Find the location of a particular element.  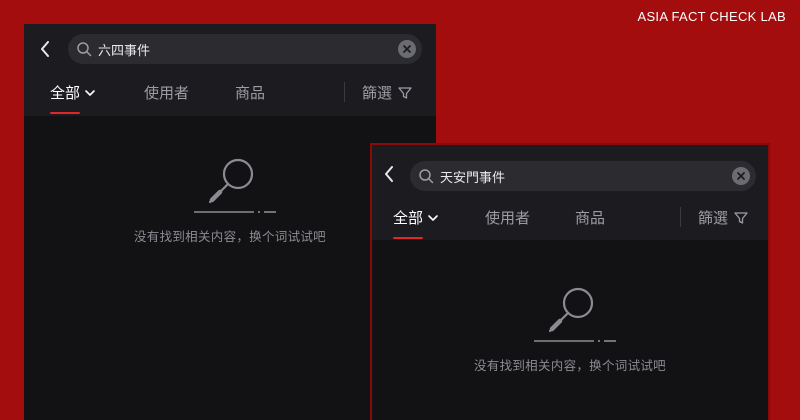

brand-label: ASIA FACT CHECK LAB is located at coordinates (711, 16).